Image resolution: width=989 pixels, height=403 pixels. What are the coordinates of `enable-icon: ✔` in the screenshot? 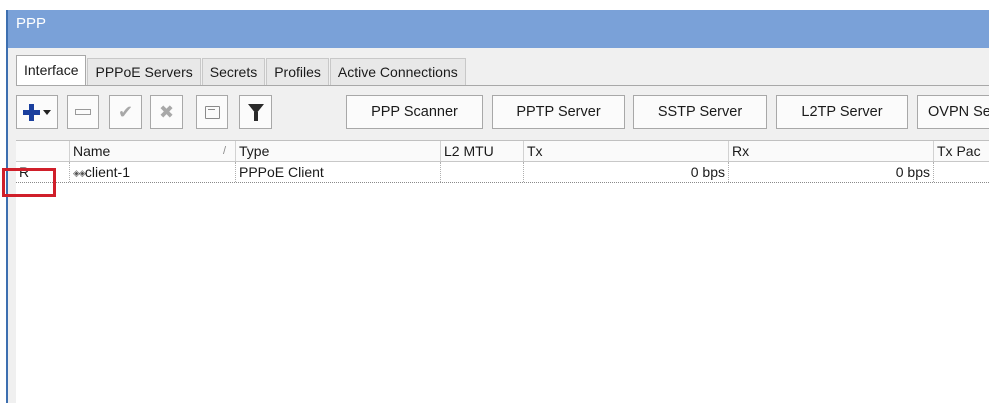 It's located at (125, 112).